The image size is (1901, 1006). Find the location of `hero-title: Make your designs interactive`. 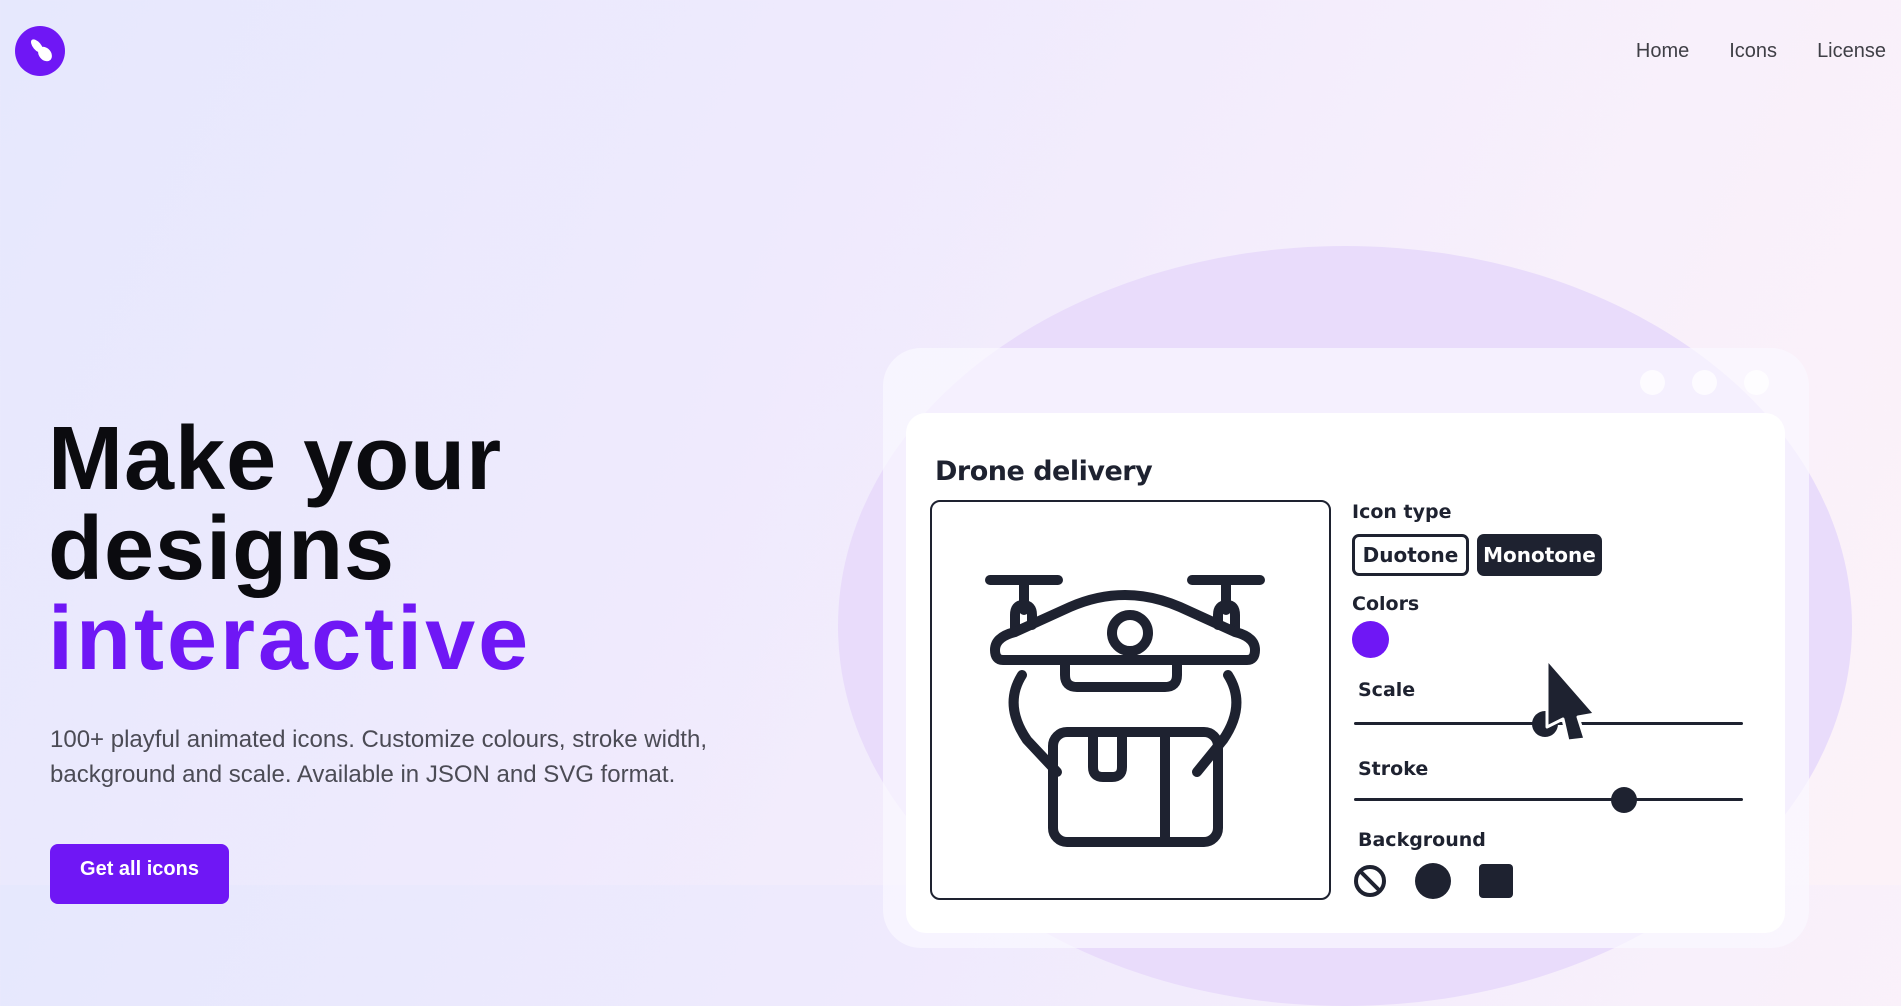

hero-title: Make your designs interactive is located at coordinates (289, 549).